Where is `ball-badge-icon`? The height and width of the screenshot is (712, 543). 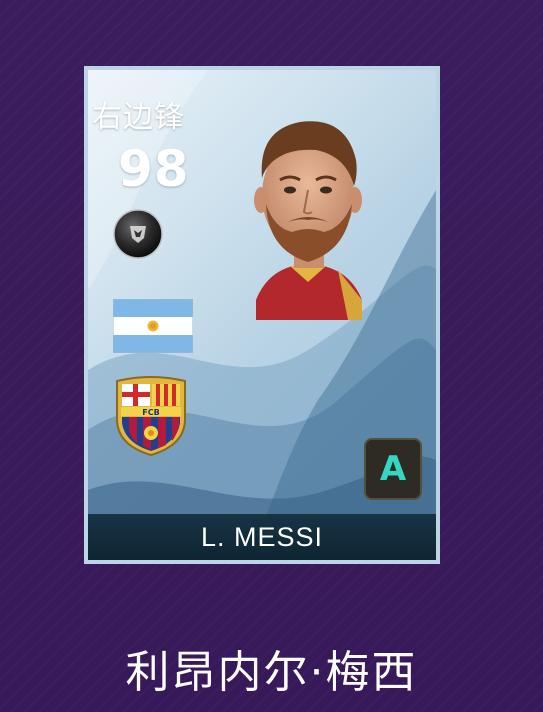 ball-badge-icon is located at coordinates (138, 234).